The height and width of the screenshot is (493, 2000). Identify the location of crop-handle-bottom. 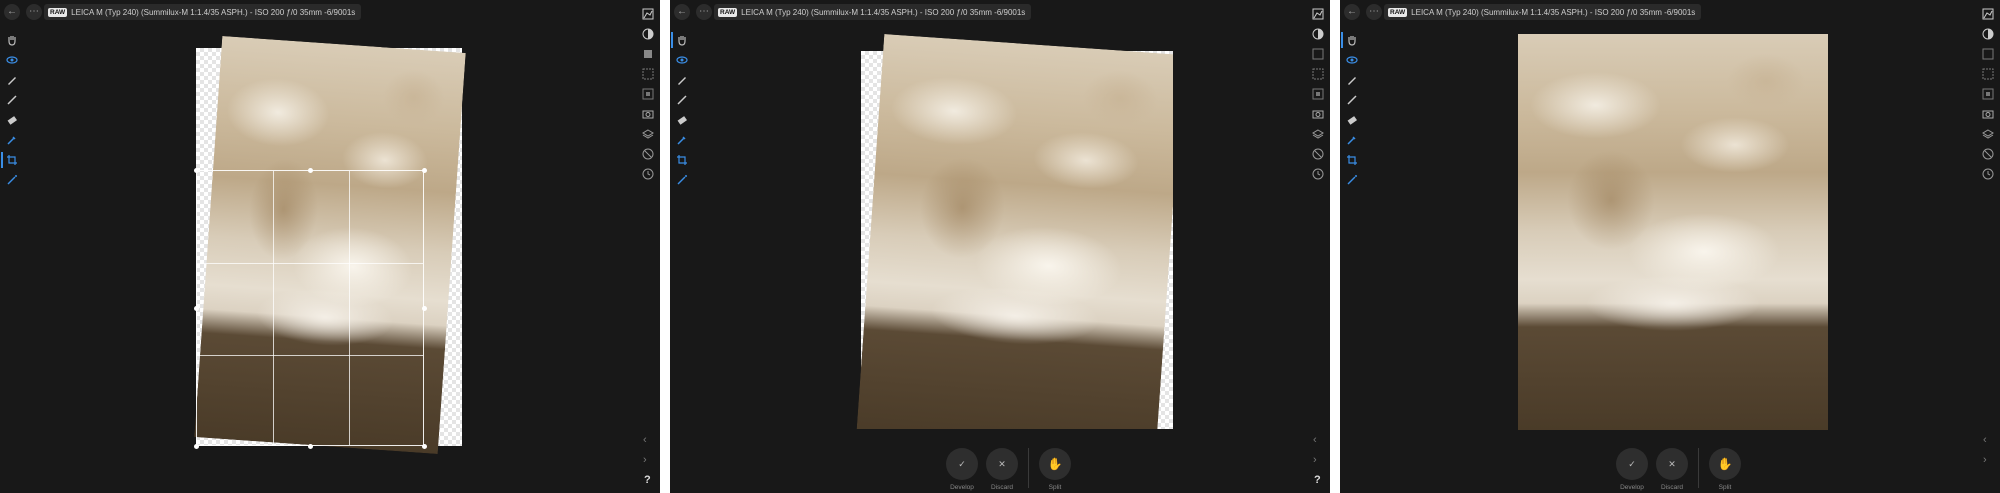
(310, 446).